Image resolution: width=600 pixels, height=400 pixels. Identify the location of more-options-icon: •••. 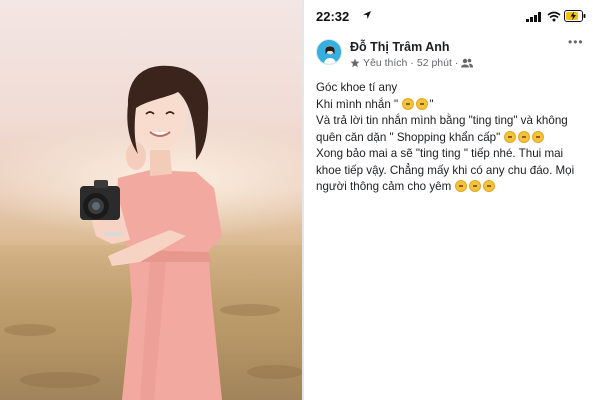
(577, 43).